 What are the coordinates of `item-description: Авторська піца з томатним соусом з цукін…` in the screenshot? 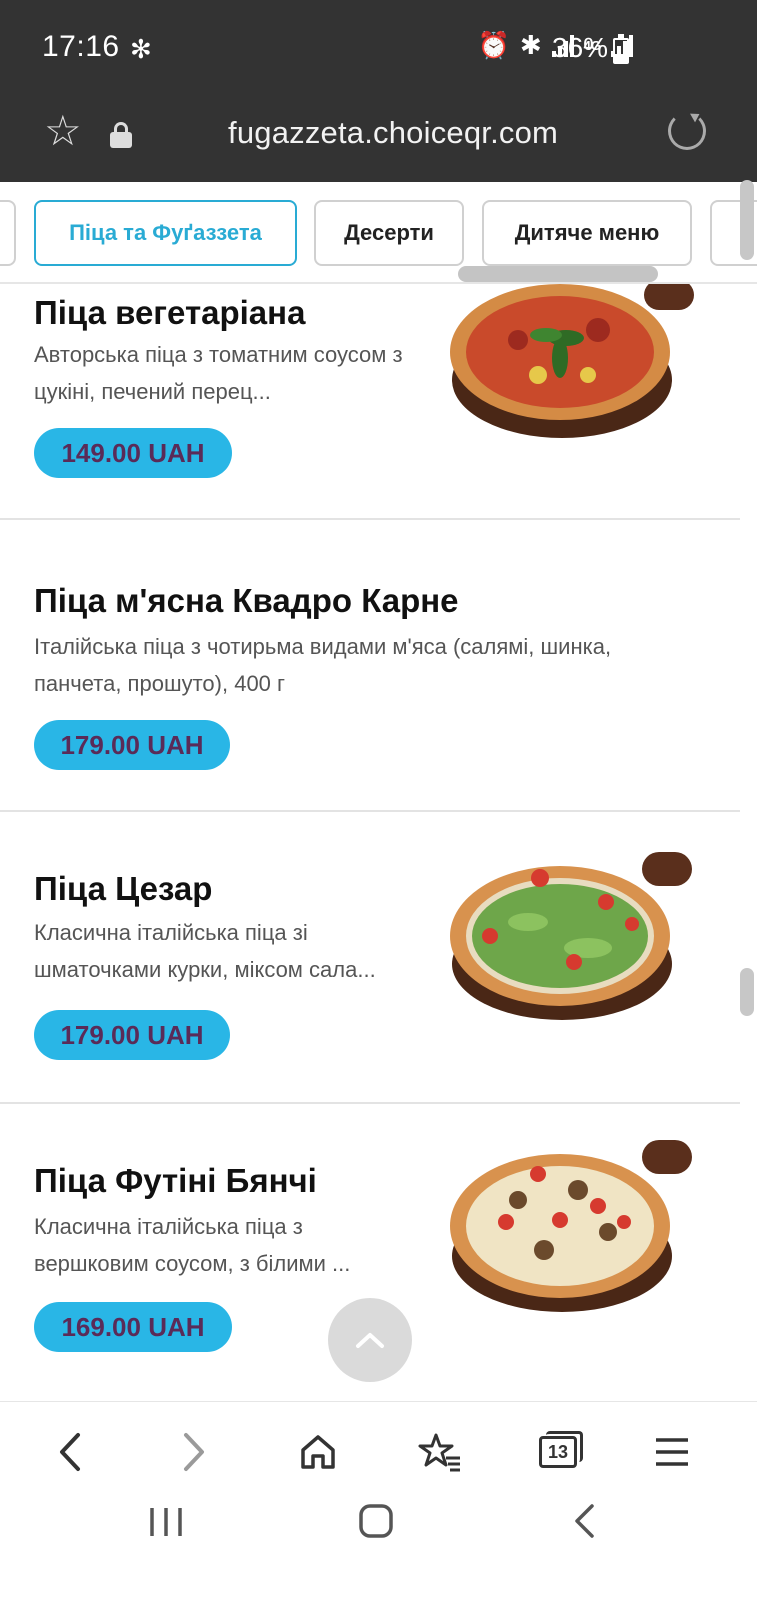 It's located at (218, 373).